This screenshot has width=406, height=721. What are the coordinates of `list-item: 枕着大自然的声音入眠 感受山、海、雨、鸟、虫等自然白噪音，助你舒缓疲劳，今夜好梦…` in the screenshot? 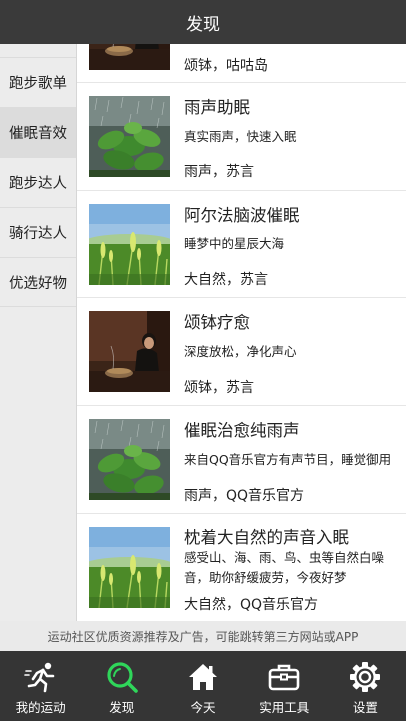 It's located at (241, 567).